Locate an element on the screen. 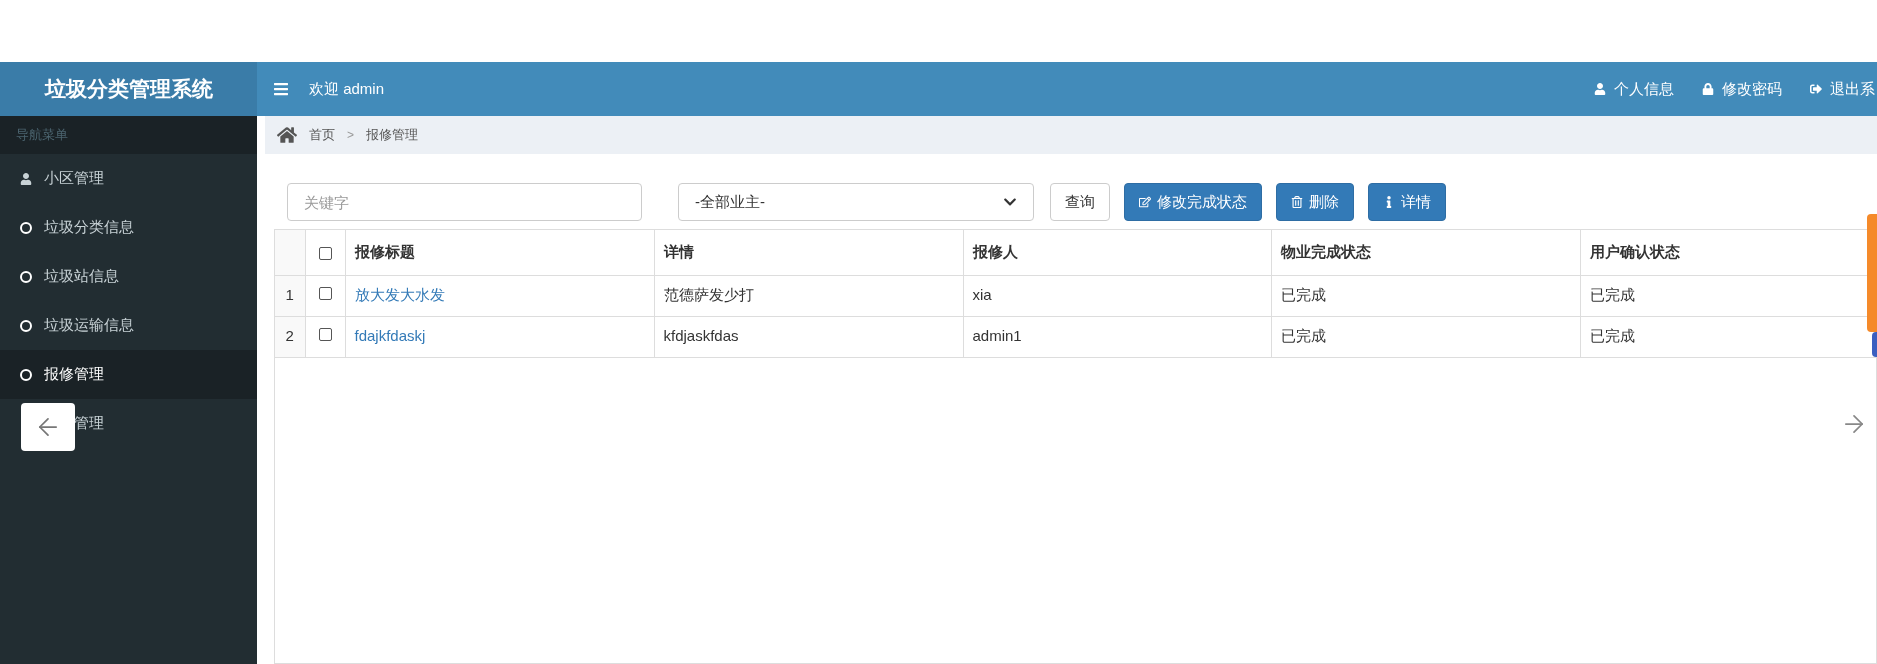  repair-title-link: 放大发大水发 is located at coordinates (399, 295).